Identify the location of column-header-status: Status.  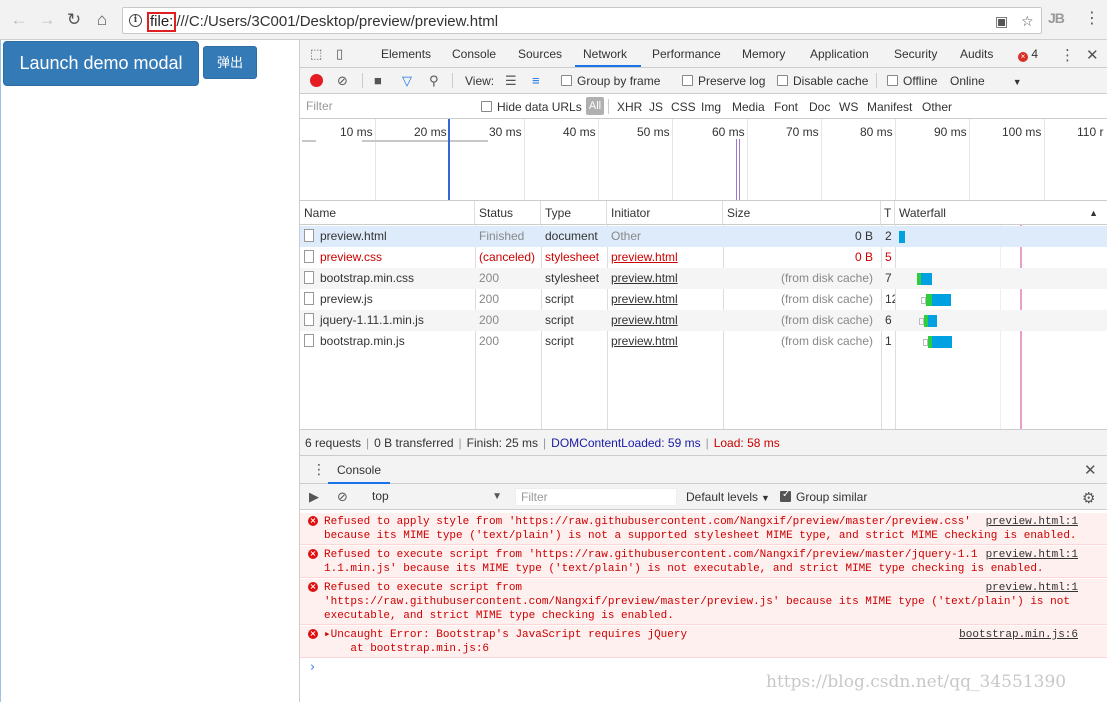
(508, 213).